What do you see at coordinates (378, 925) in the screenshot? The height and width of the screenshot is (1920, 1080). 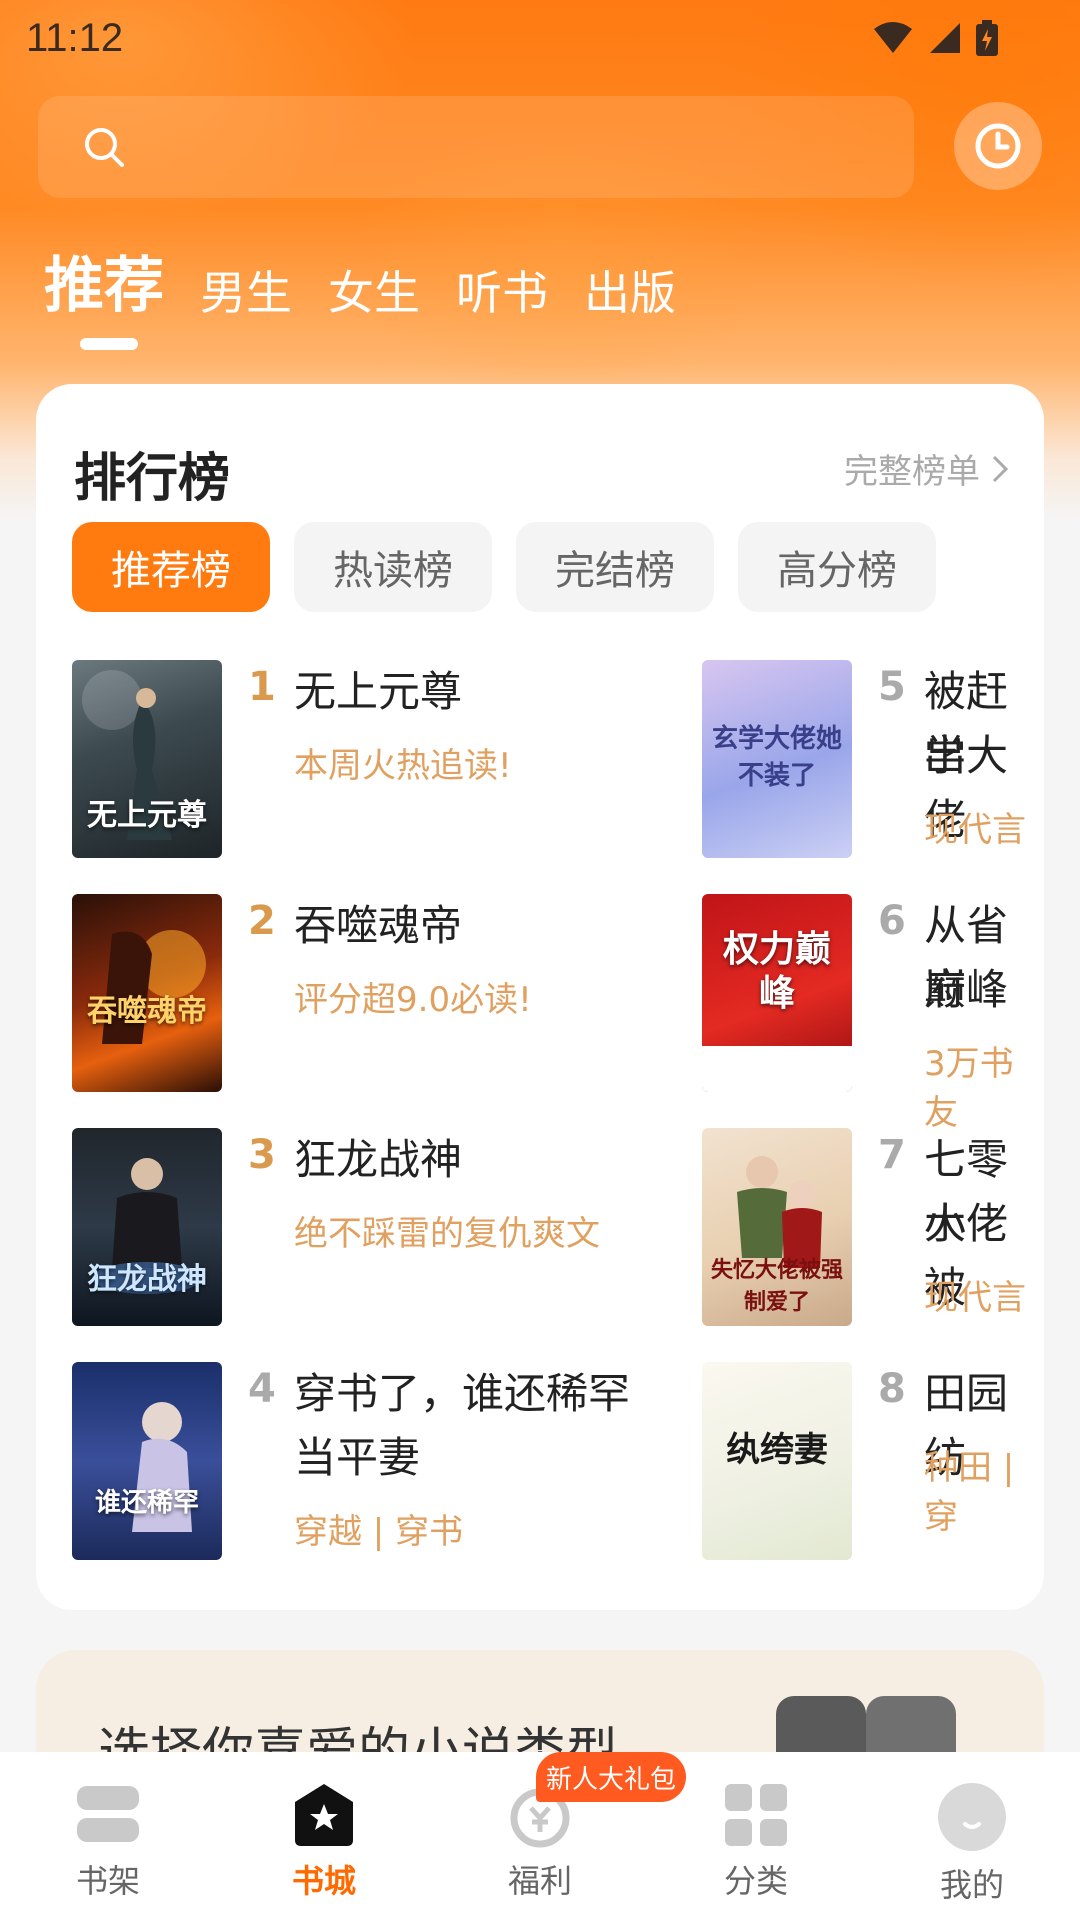 I see `book-title: 吞噬魂帝` at bounding box center [378, 925].